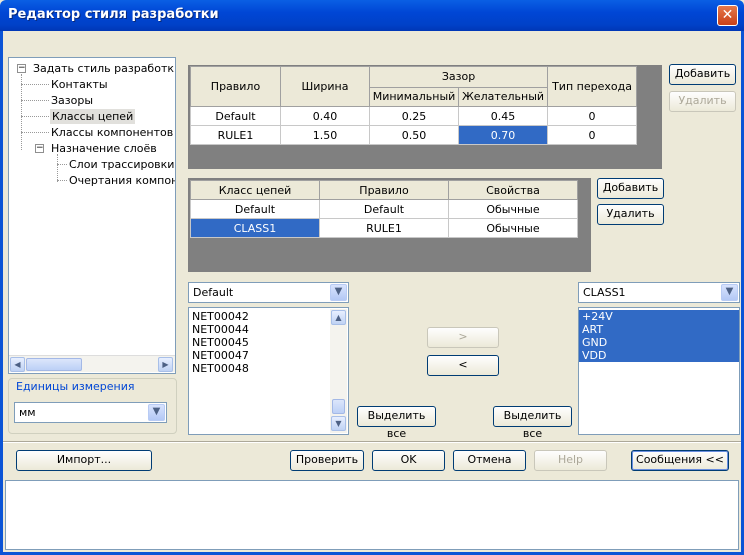 The width and height of the screenshot is (744, 555). Describe the element at coordinates (113, 14) in the screenshot. I see `window-title: Редактор стиля разработки` at that location.